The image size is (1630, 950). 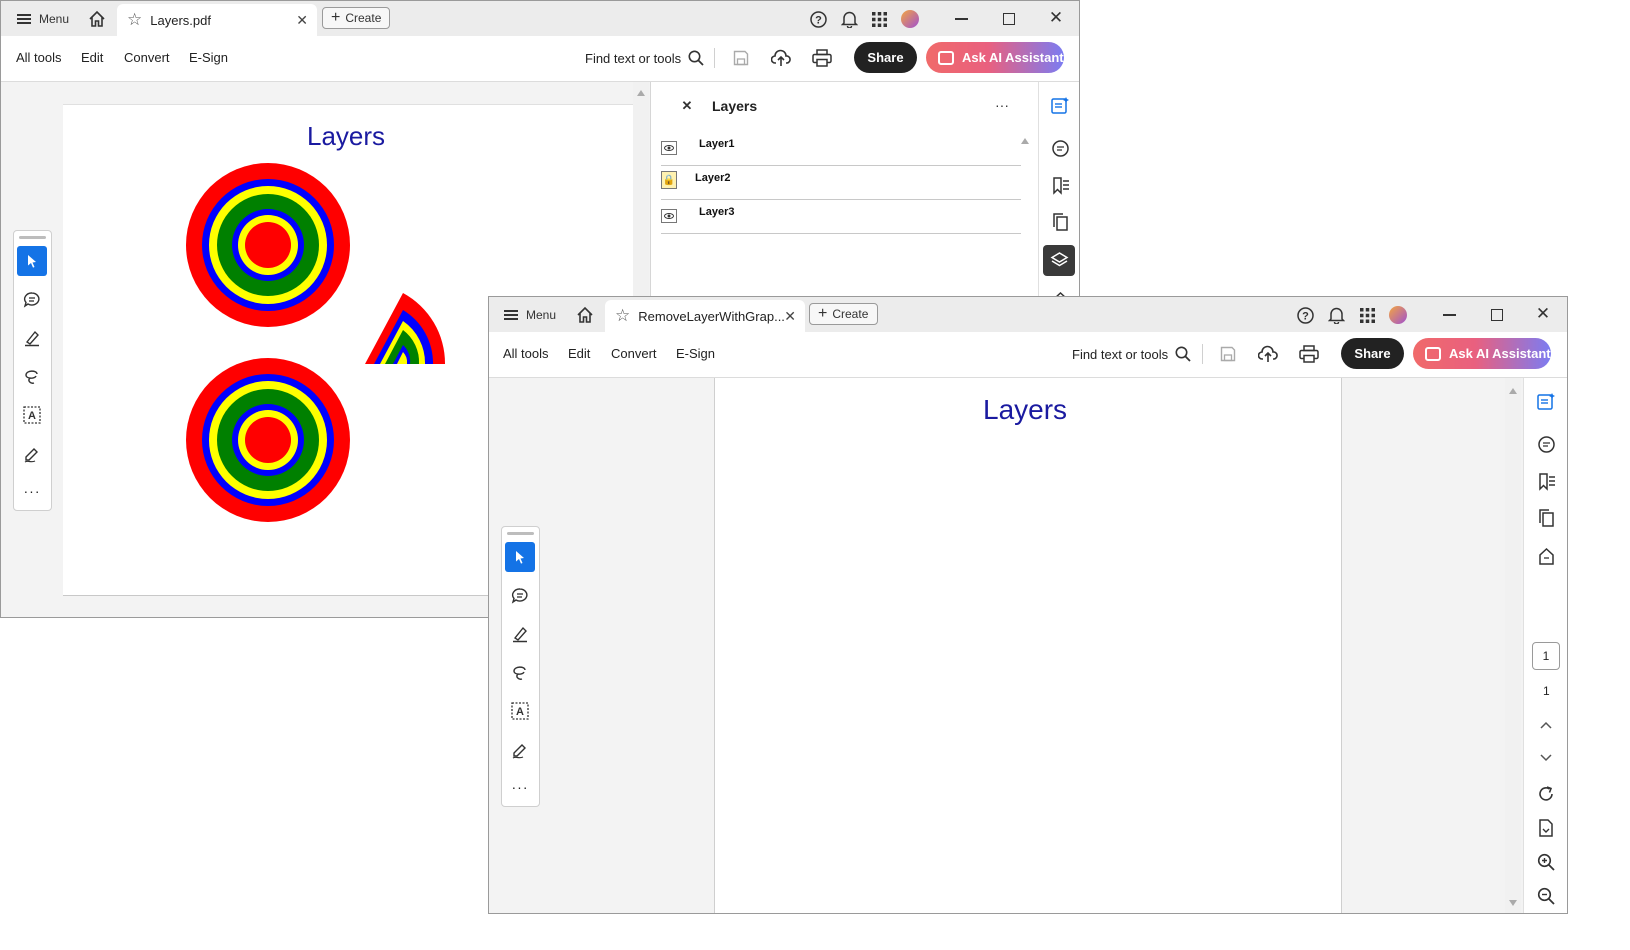 I want to click on home-icon, so click(x=97, y=18).